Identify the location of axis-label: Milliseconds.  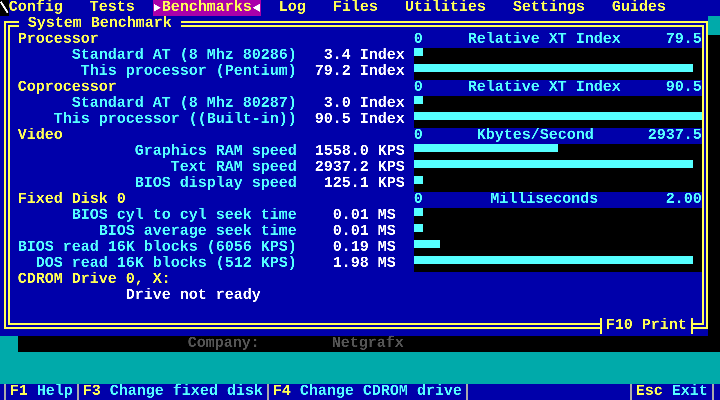
(544, 200).